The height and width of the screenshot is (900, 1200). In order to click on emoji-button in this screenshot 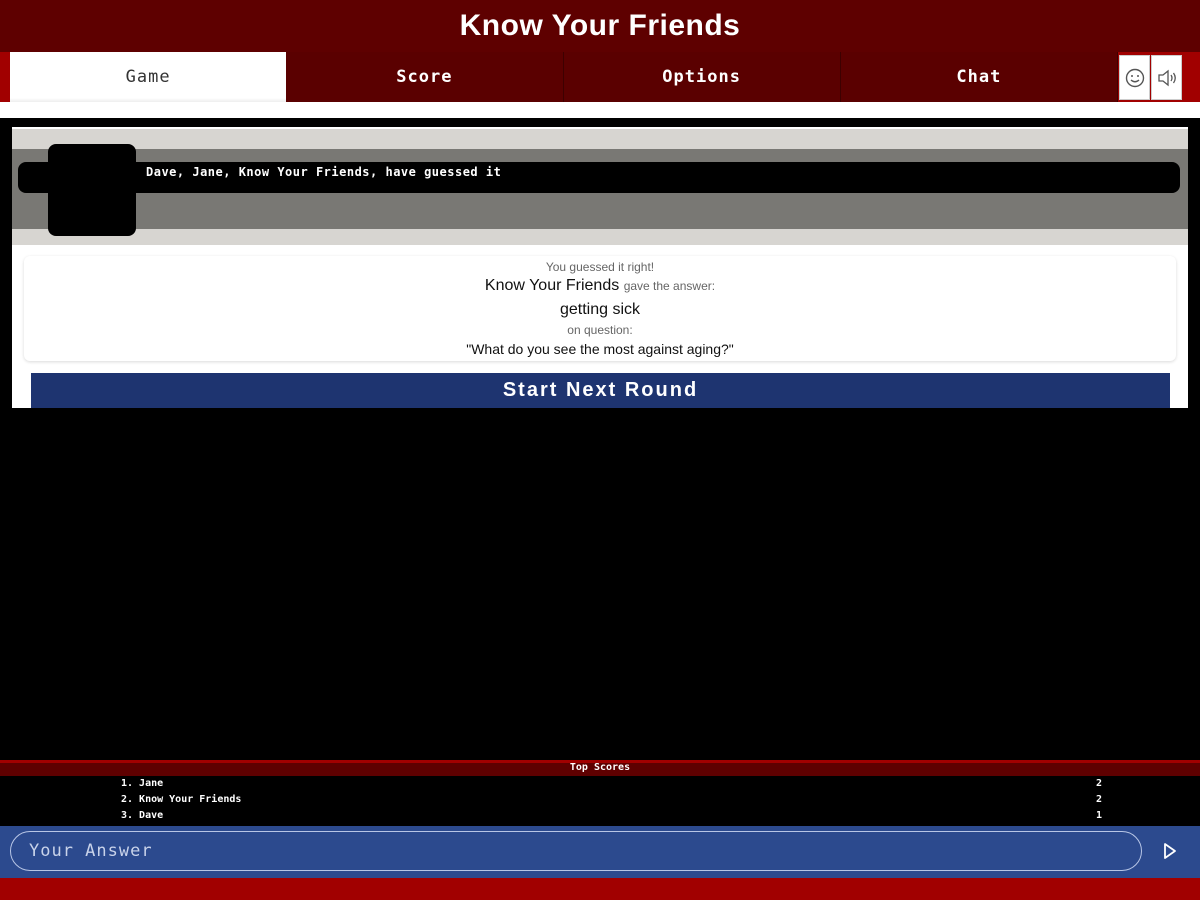, I will do `click(1134, 77)`.